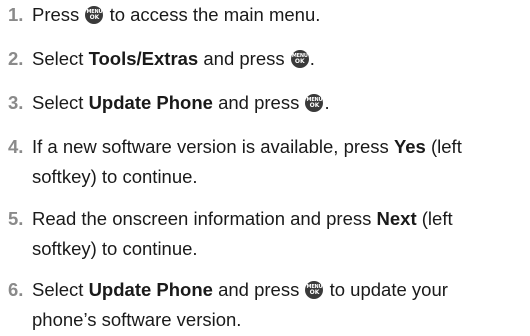  Describe the element at coordinates (16, 146) in the screenshot. I see `step-number: 4.` at that location.